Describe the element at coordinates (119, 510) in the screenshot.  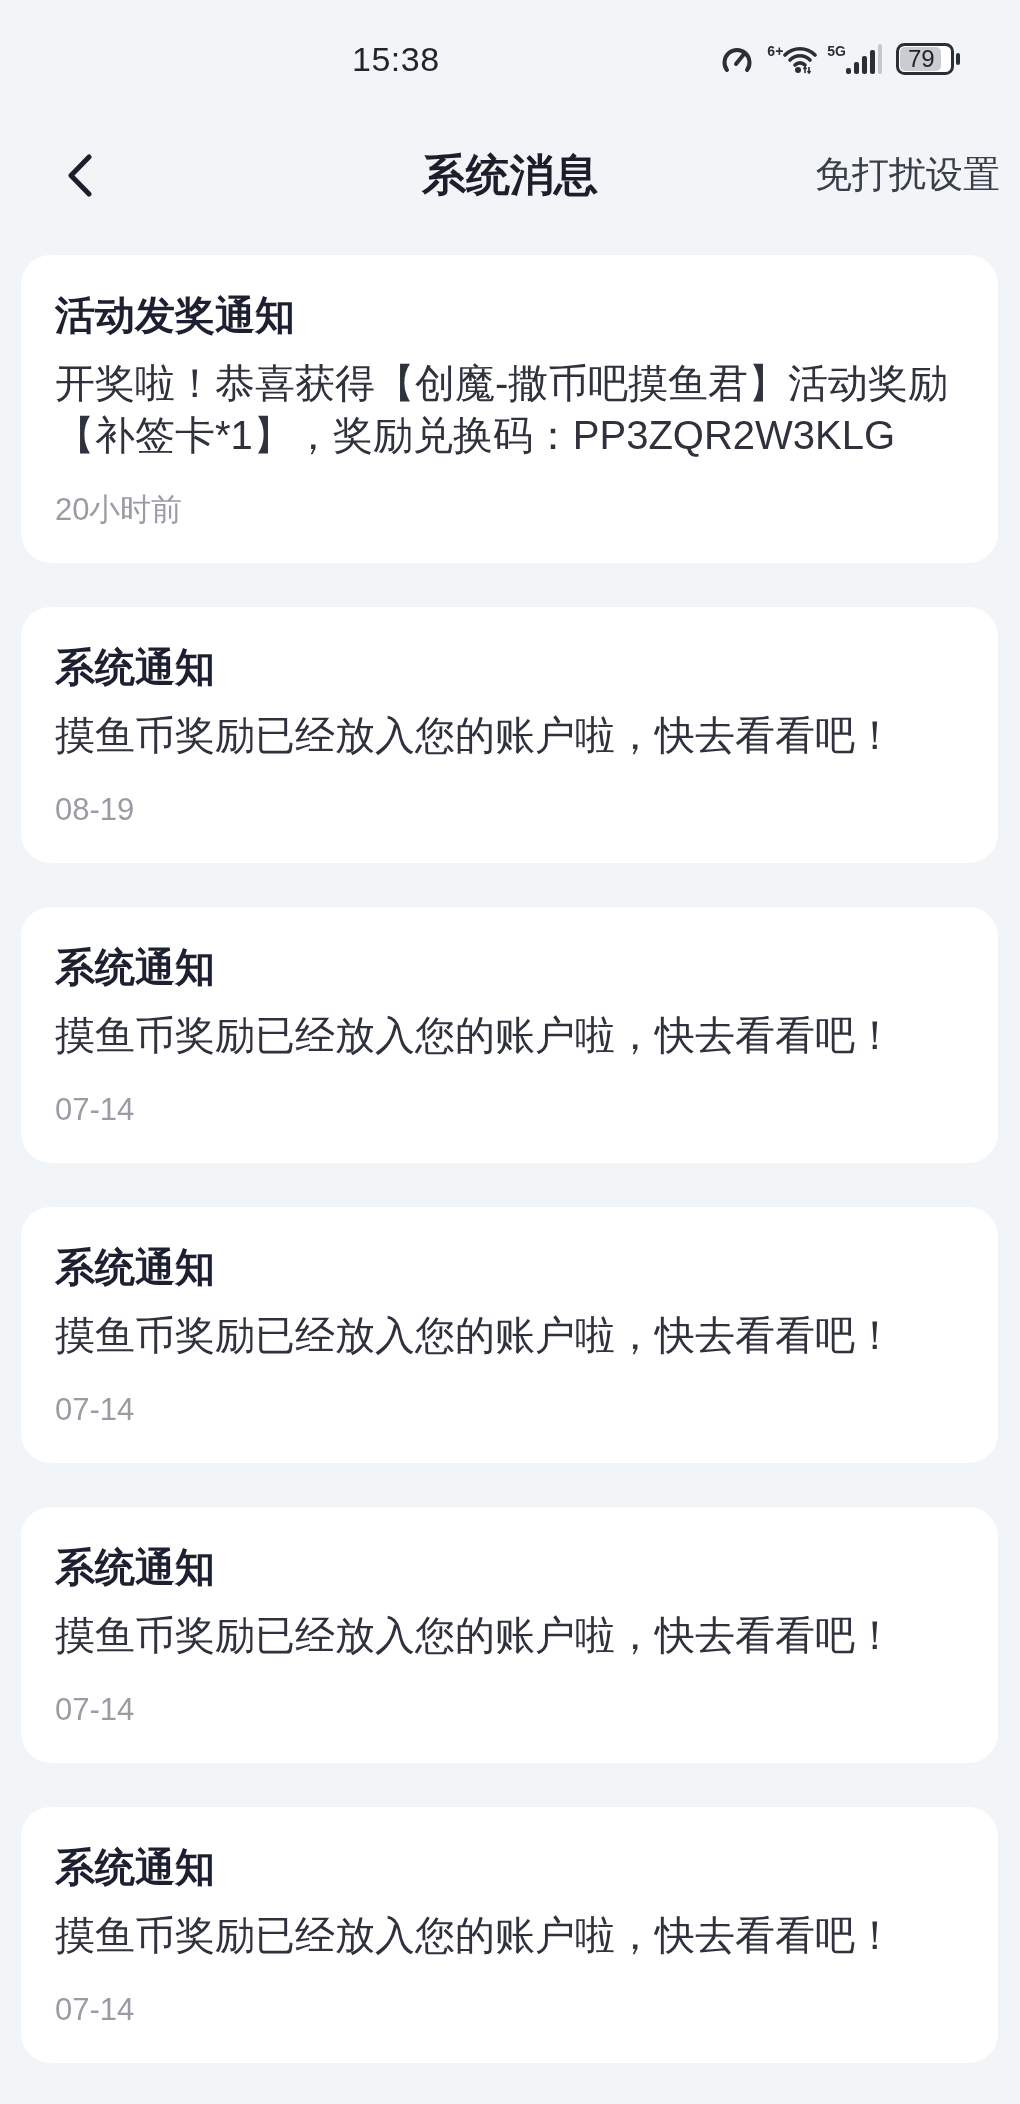
I see `message-time: 20小时前` at that location.